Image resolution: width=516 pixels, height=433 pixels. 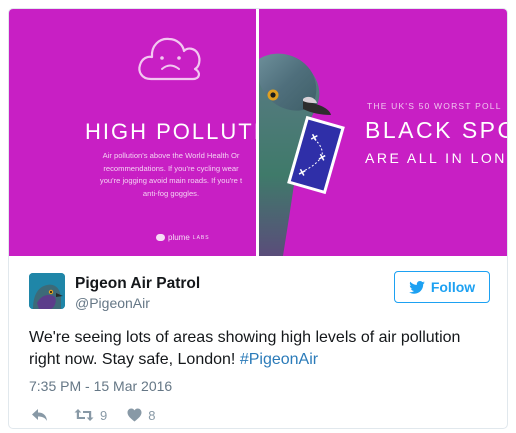 I want to click on follow-button: Follow, so click(x=442, y=287).